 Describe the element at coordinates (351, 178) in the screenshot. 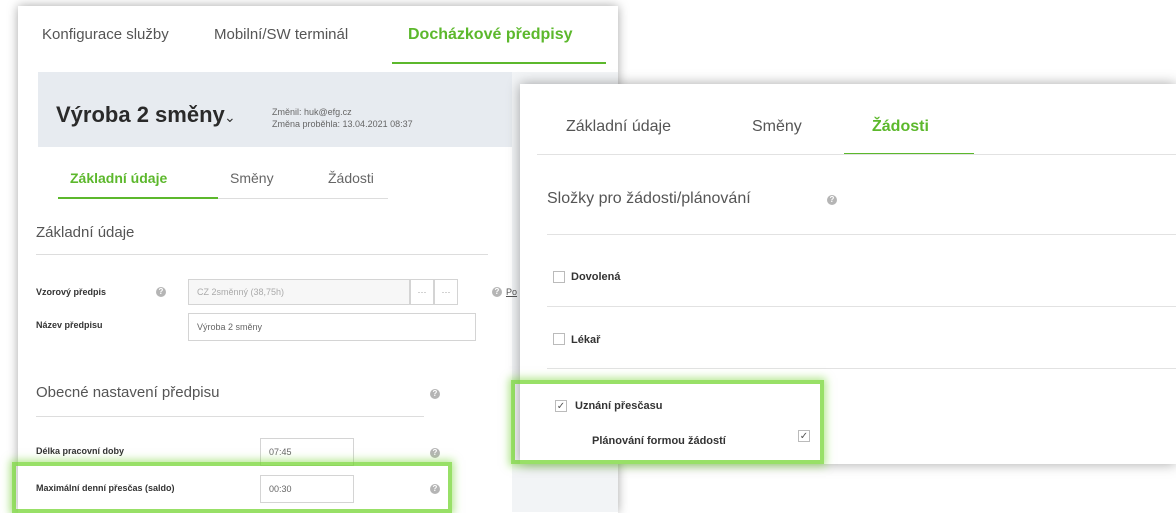

I see `subtab-zadosti: Žádosti` at that location.